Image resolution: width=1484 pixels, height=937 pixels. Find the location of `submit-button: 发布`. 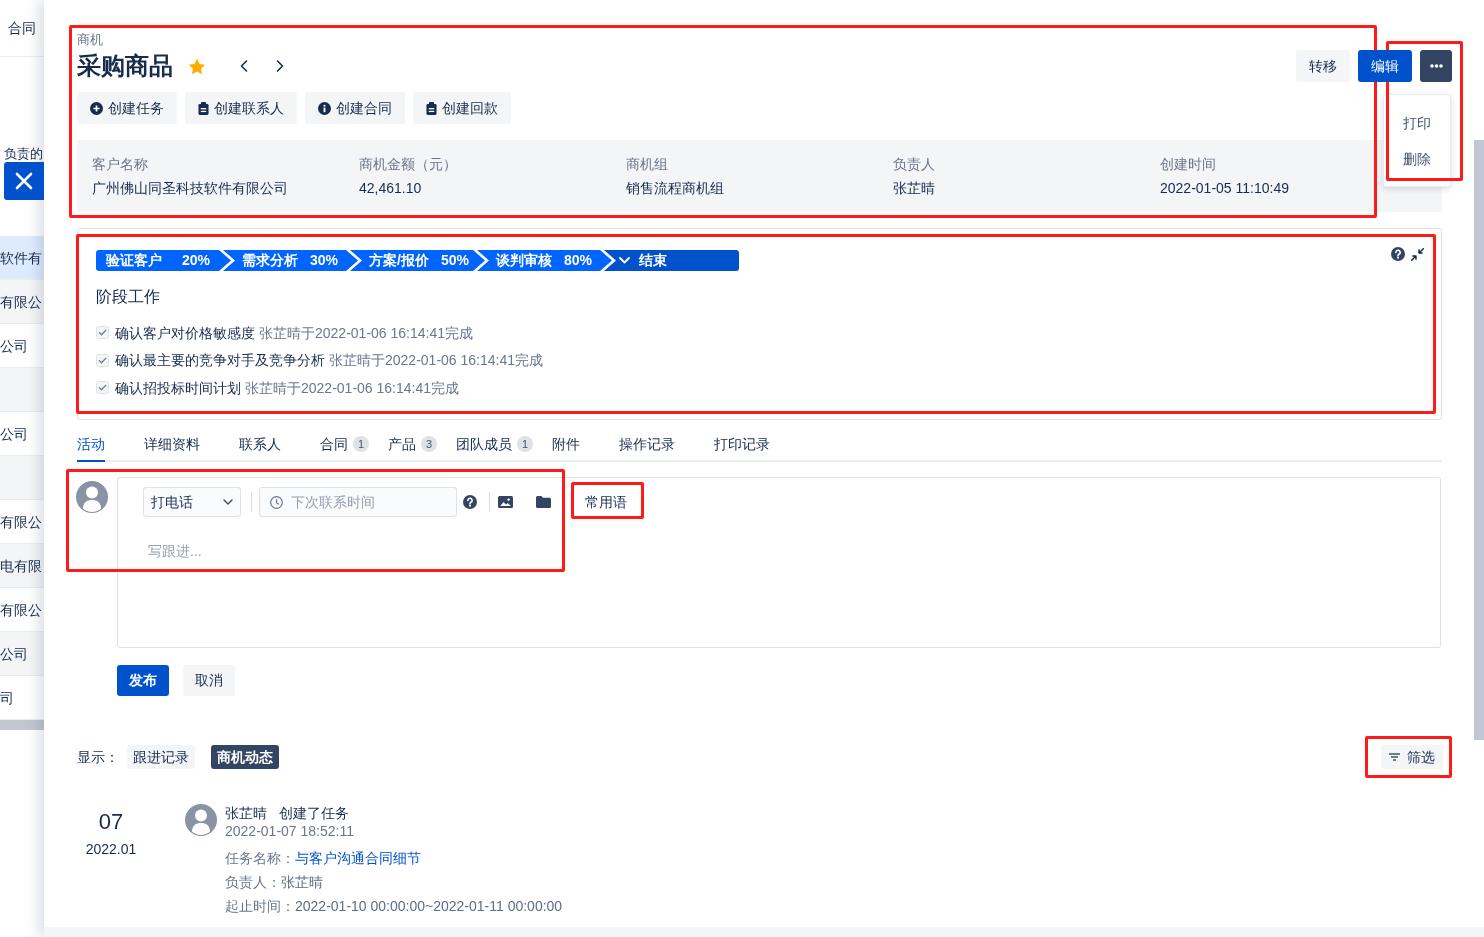

submit-button: 发布 is located at coordinates (143, 680).